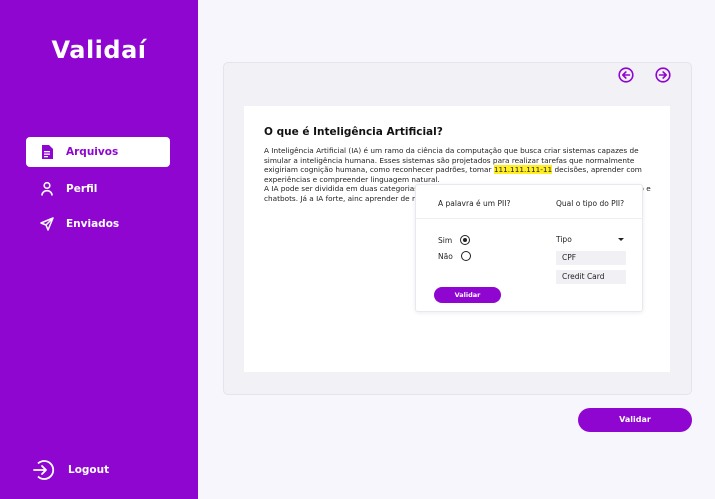  Describe the element at coordinates (564, 239) in the screenshot. I see `type-select-label: Tipo` at that location.